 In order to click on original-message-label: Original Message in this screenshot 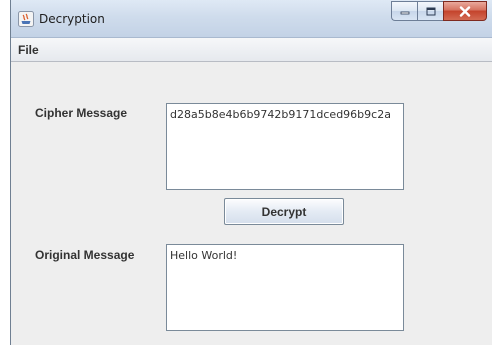, I will do `click(85, 255)`.